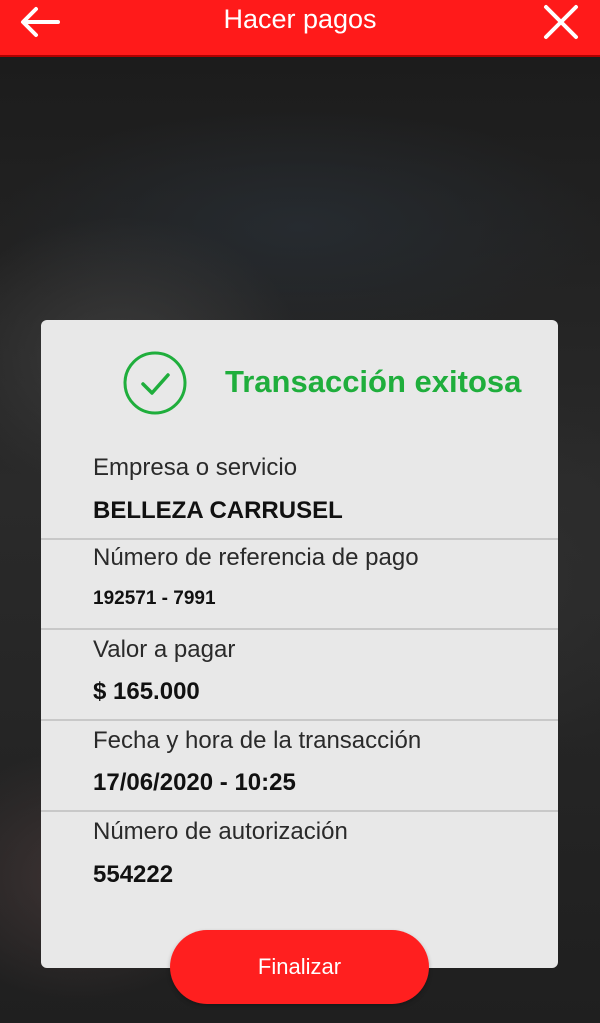 The image size is (600, 1023). I want to click on field-label: Número de referencia de pago, so click(256, 557).